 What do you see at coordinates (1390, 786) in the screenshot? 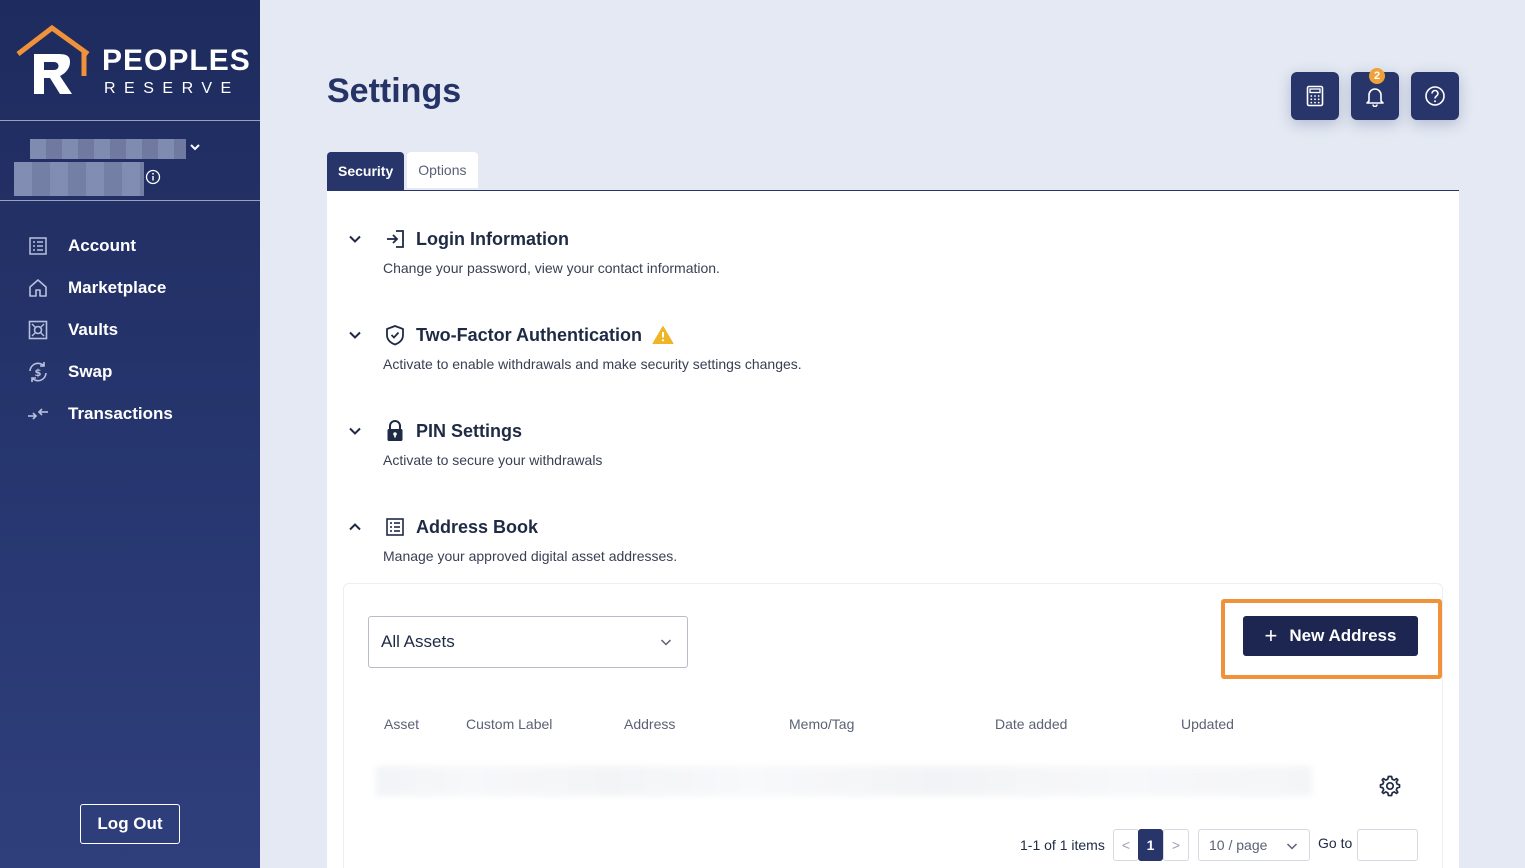
I see `gear-icon` at bounding box center [1390, 786].